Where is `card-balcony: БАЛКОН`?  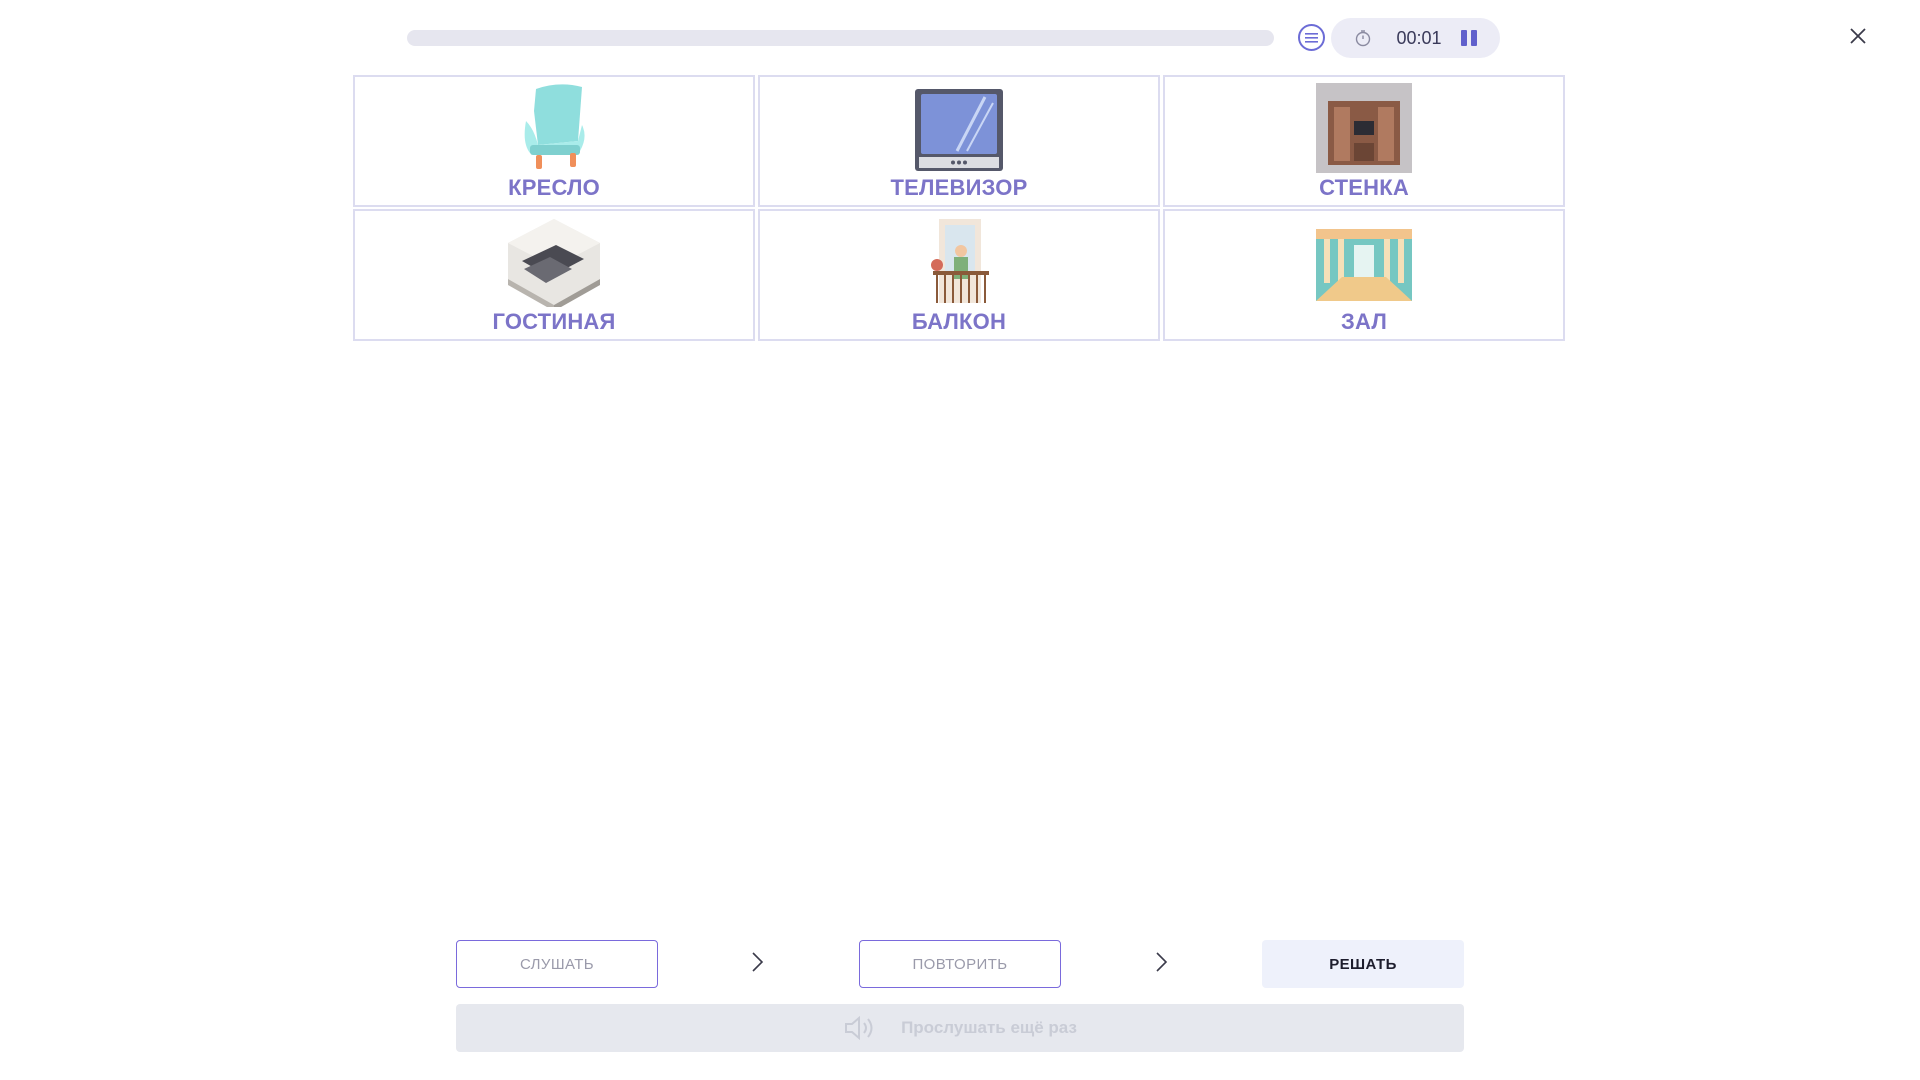 card-balcony: БАЛКОН is located at coordinates (959, 275).